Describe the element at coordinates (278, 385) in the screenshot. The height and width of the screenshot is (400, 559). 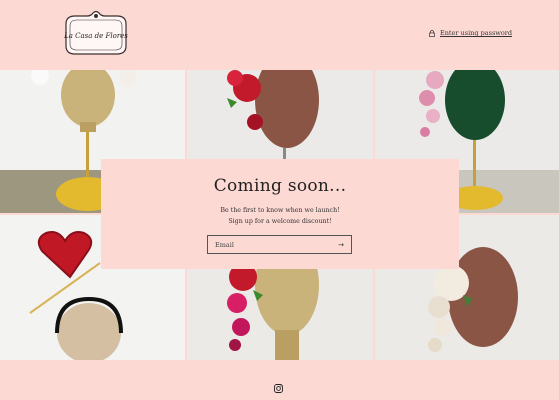
I see `instagram-icon` at that location.